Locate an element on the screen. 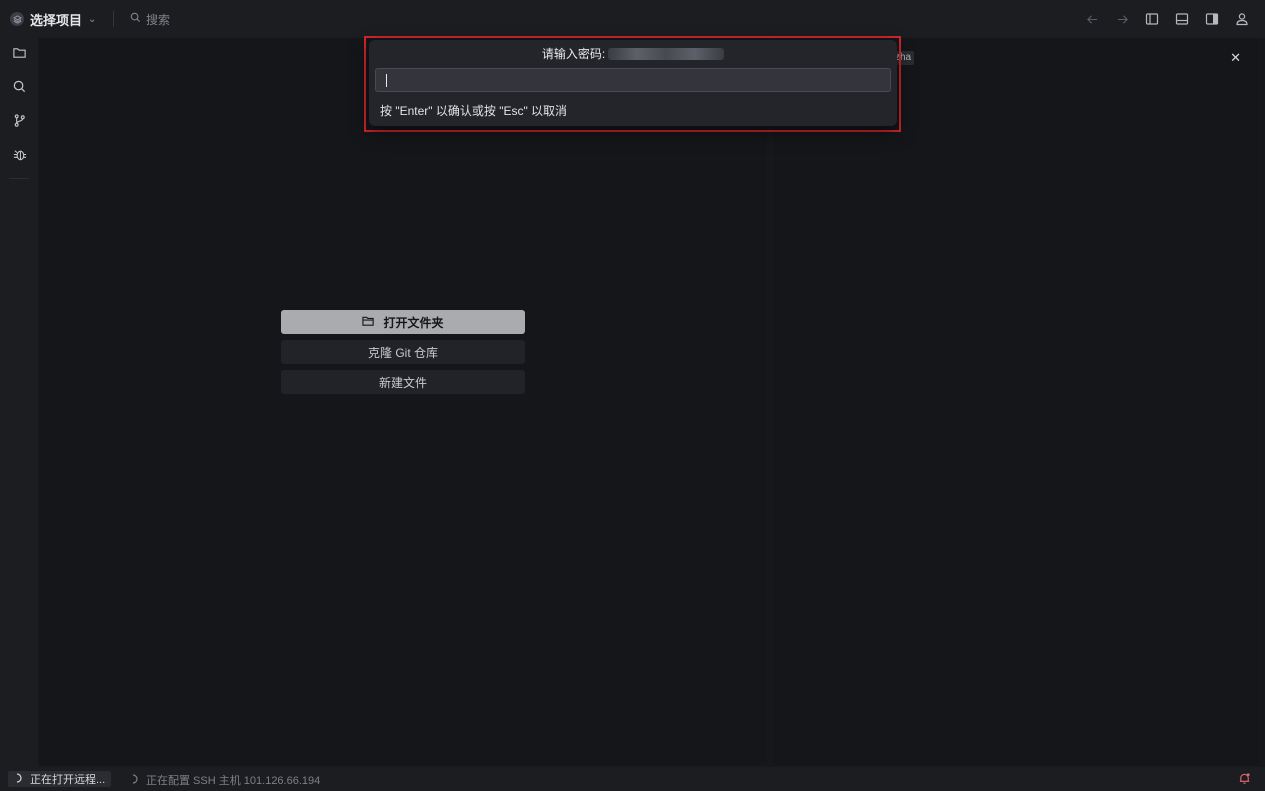  redacted-host is located at coordinates (666, 53).